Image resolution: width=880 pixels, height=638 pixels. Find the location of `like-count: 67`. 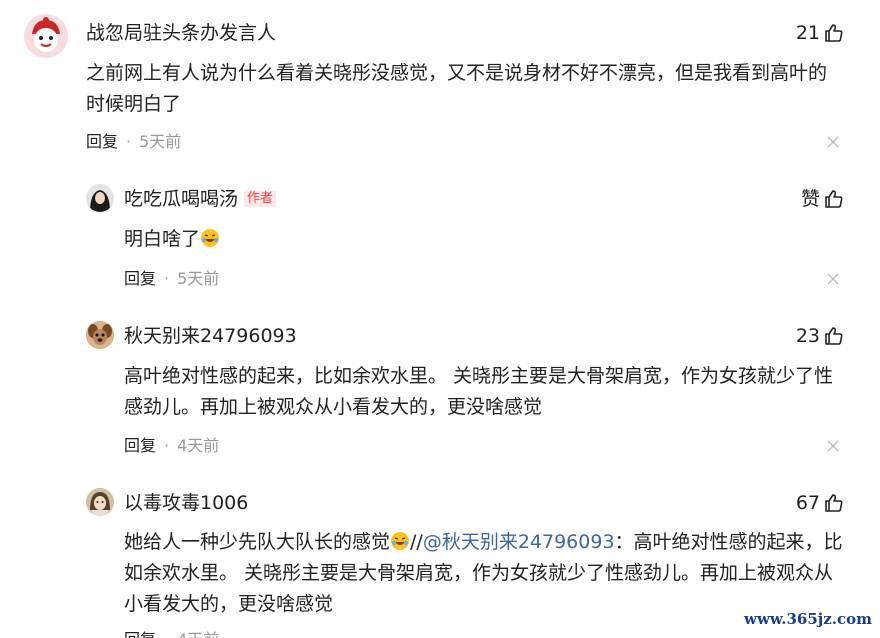

like-count: 67 is located at coordinates (807, 503).